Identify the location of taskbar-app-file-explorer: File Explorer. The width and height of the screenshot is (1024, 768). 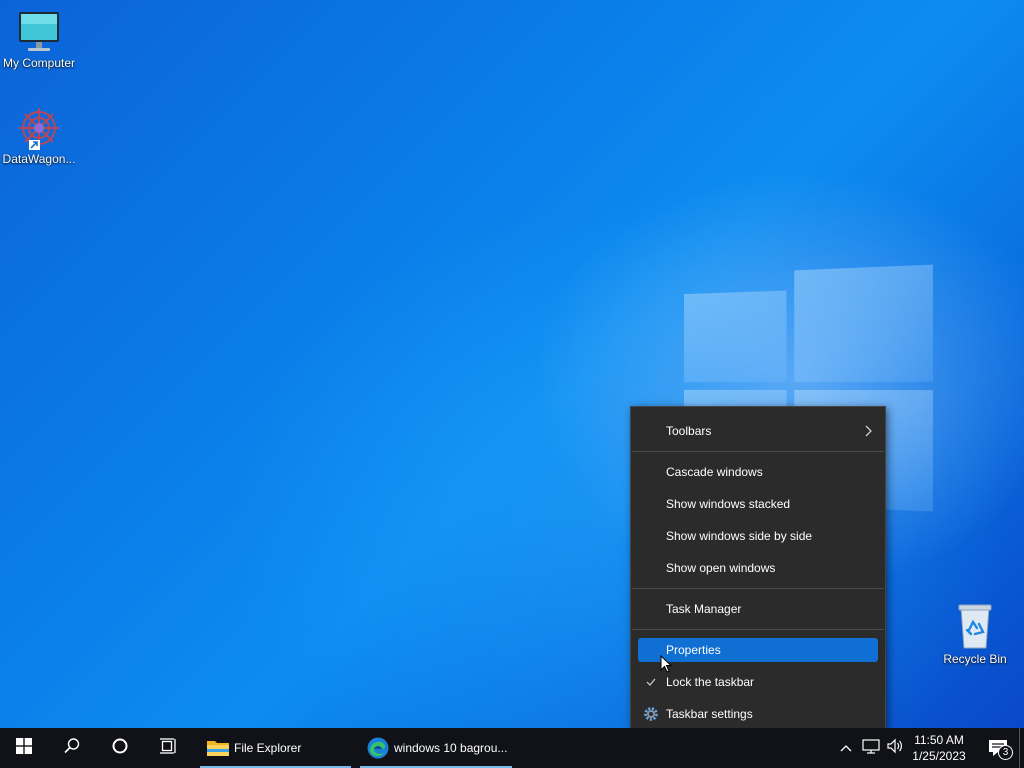
(275, 748).